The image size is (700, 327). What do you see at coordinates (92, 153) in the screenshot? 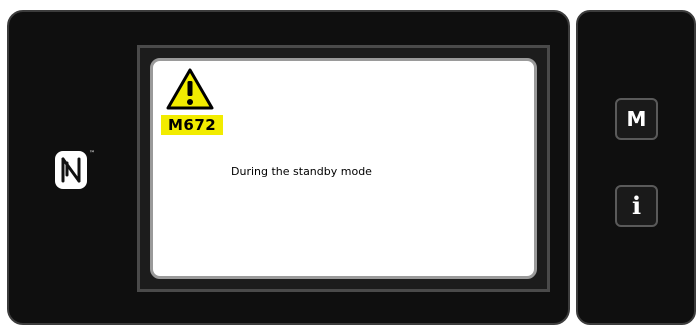
I see `nfc-trademark: ™` at bounding box center [92, 153].